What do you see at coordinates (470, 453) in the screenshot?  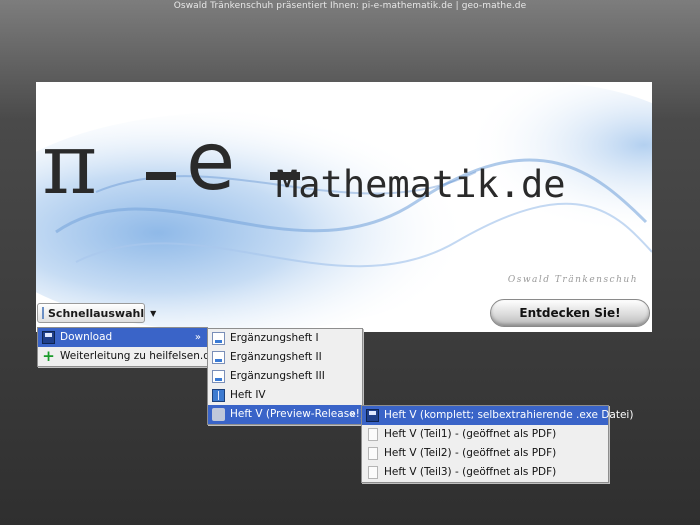 I see `menu-item-label: Heft V (Teil2) - (geöffnet als PDF)` at bounding box center [470, 453].